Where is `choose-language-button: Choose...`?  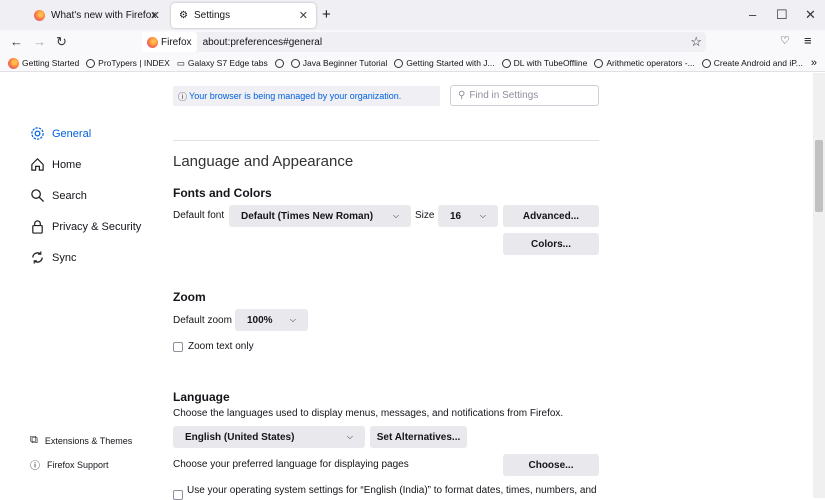
choose-language-button: Choose... is located at coordinates (551, 465).